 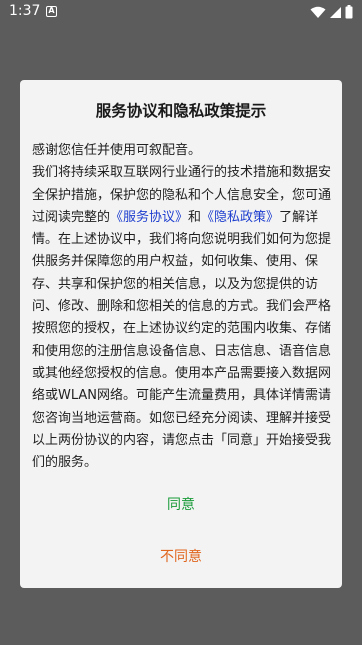 I want to click on privacy-policy-link: 《隐私政策》, so click(x=240, y=217).